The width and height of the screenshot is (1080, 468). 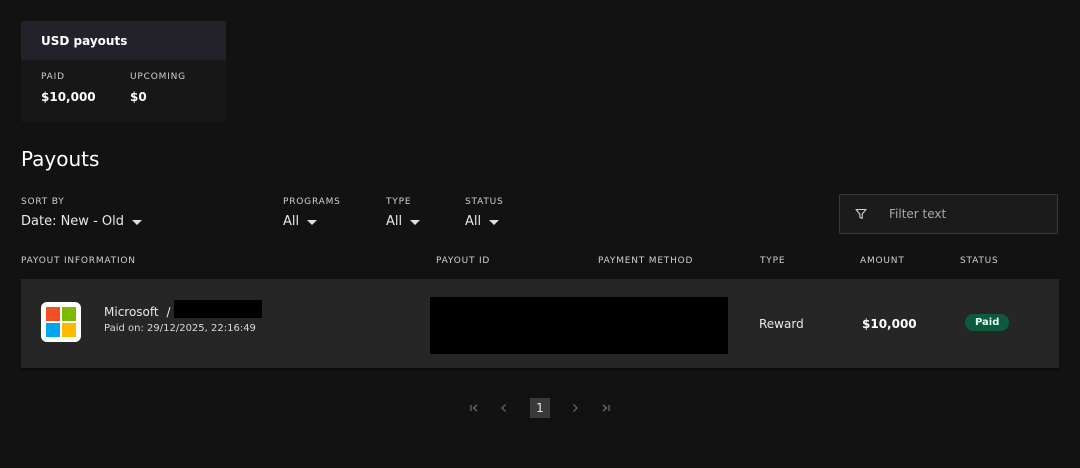 What do you see at coordinates (403, 213) in the screenshot?
I see `type-filter: TYPE All` at bounding box center [403, 213].